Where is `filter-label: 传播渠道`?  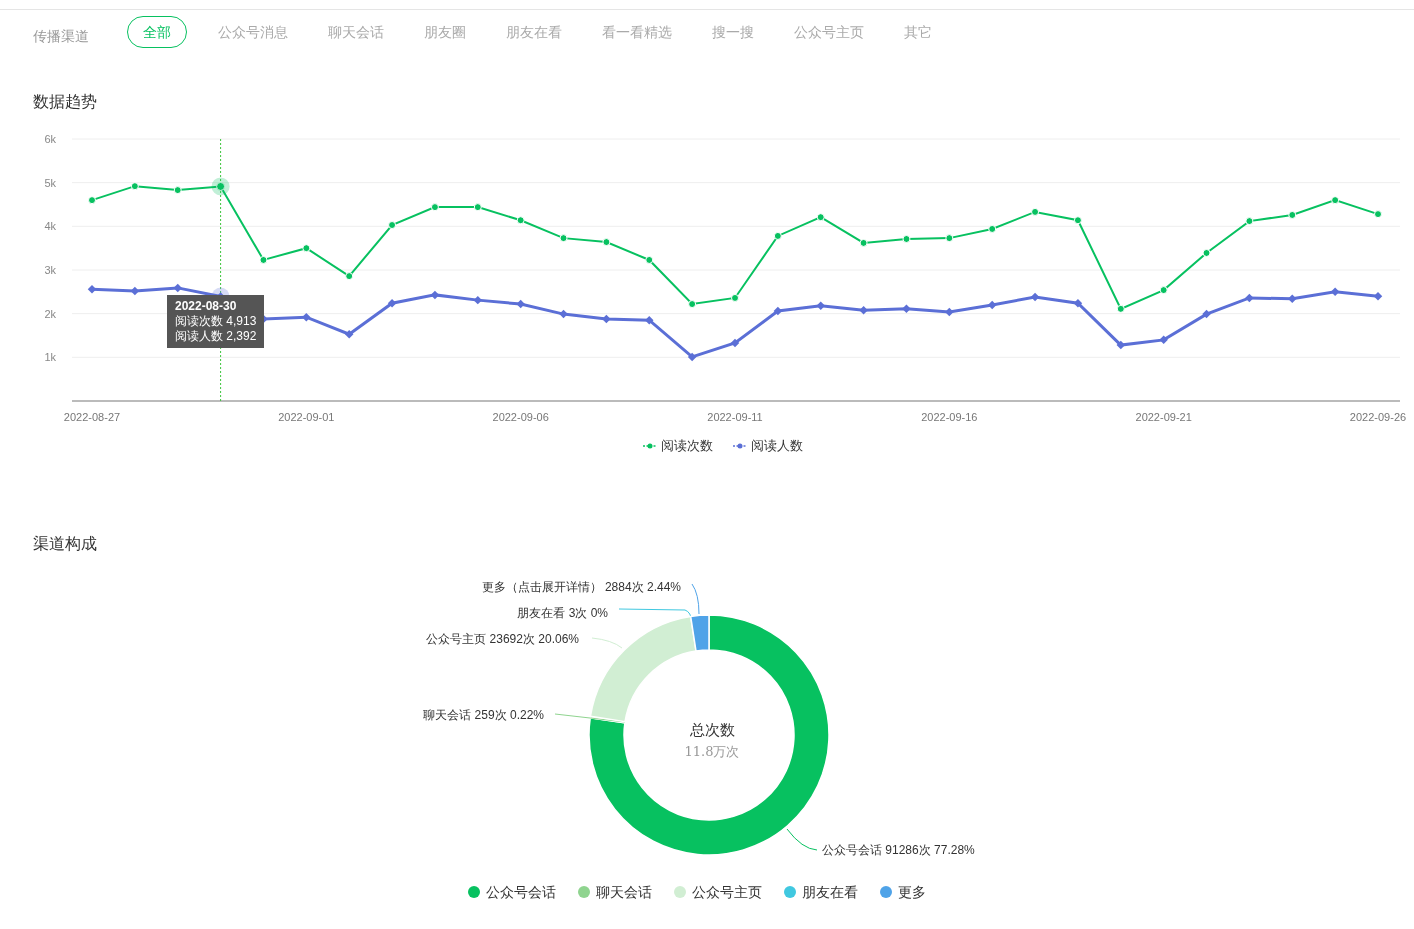
filter-label: 传播渠道 is located at coordinates (61, 36).